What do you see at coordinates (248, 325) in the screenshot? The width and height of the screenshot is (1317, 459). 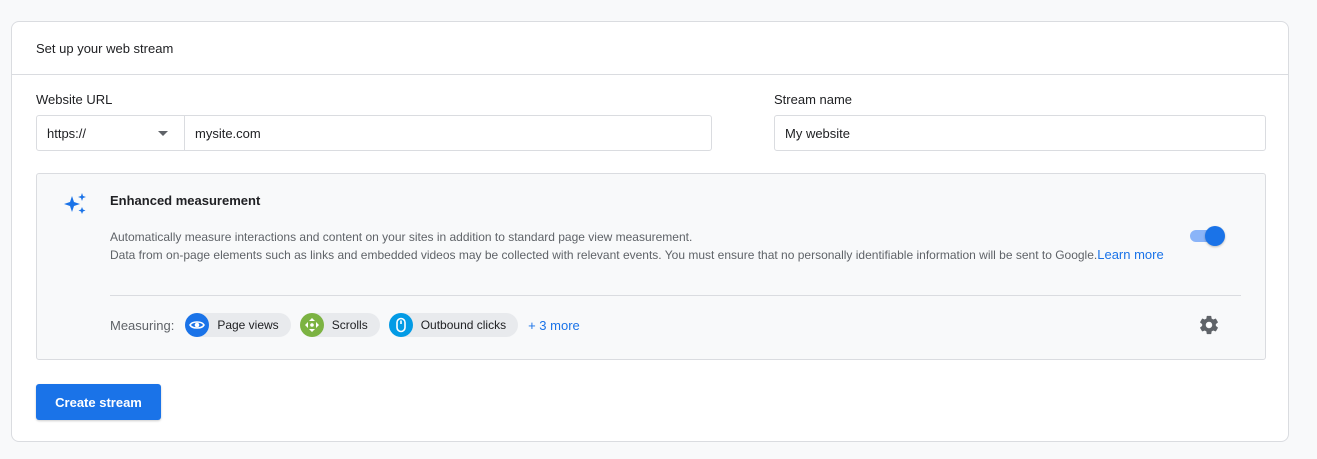 I see `chip-label: Page views` at bounding box center [248, 325].